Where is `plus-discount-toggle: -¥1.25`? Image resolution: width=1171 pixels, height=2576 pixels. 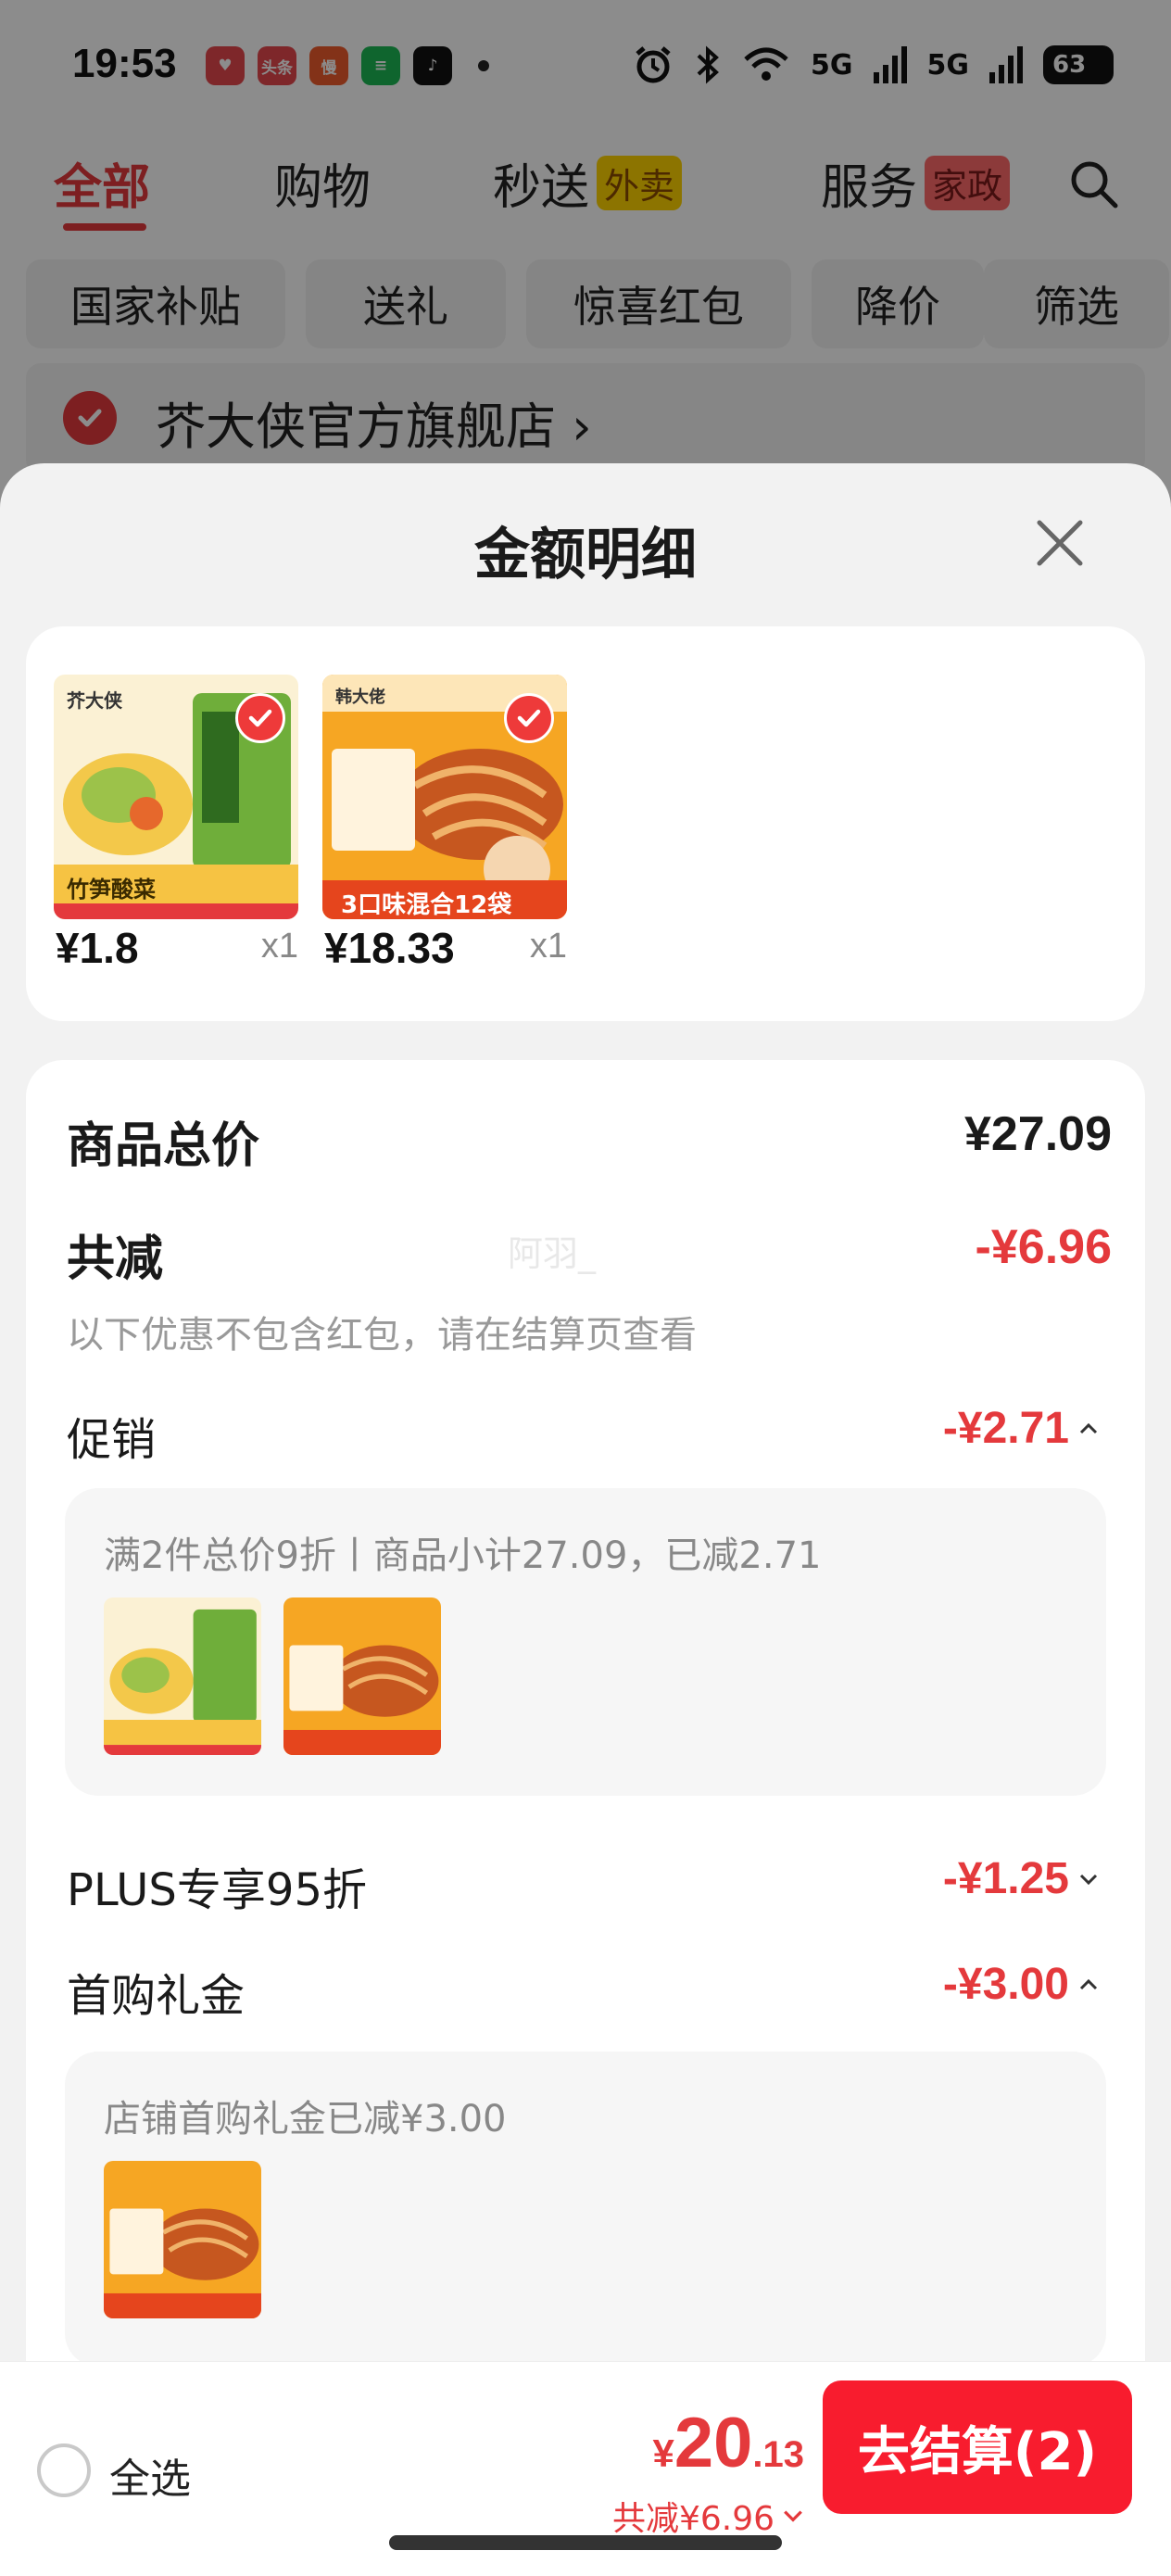
plus-discount-toggle: -¥1.25 is located at coordinates (1021, 1878).